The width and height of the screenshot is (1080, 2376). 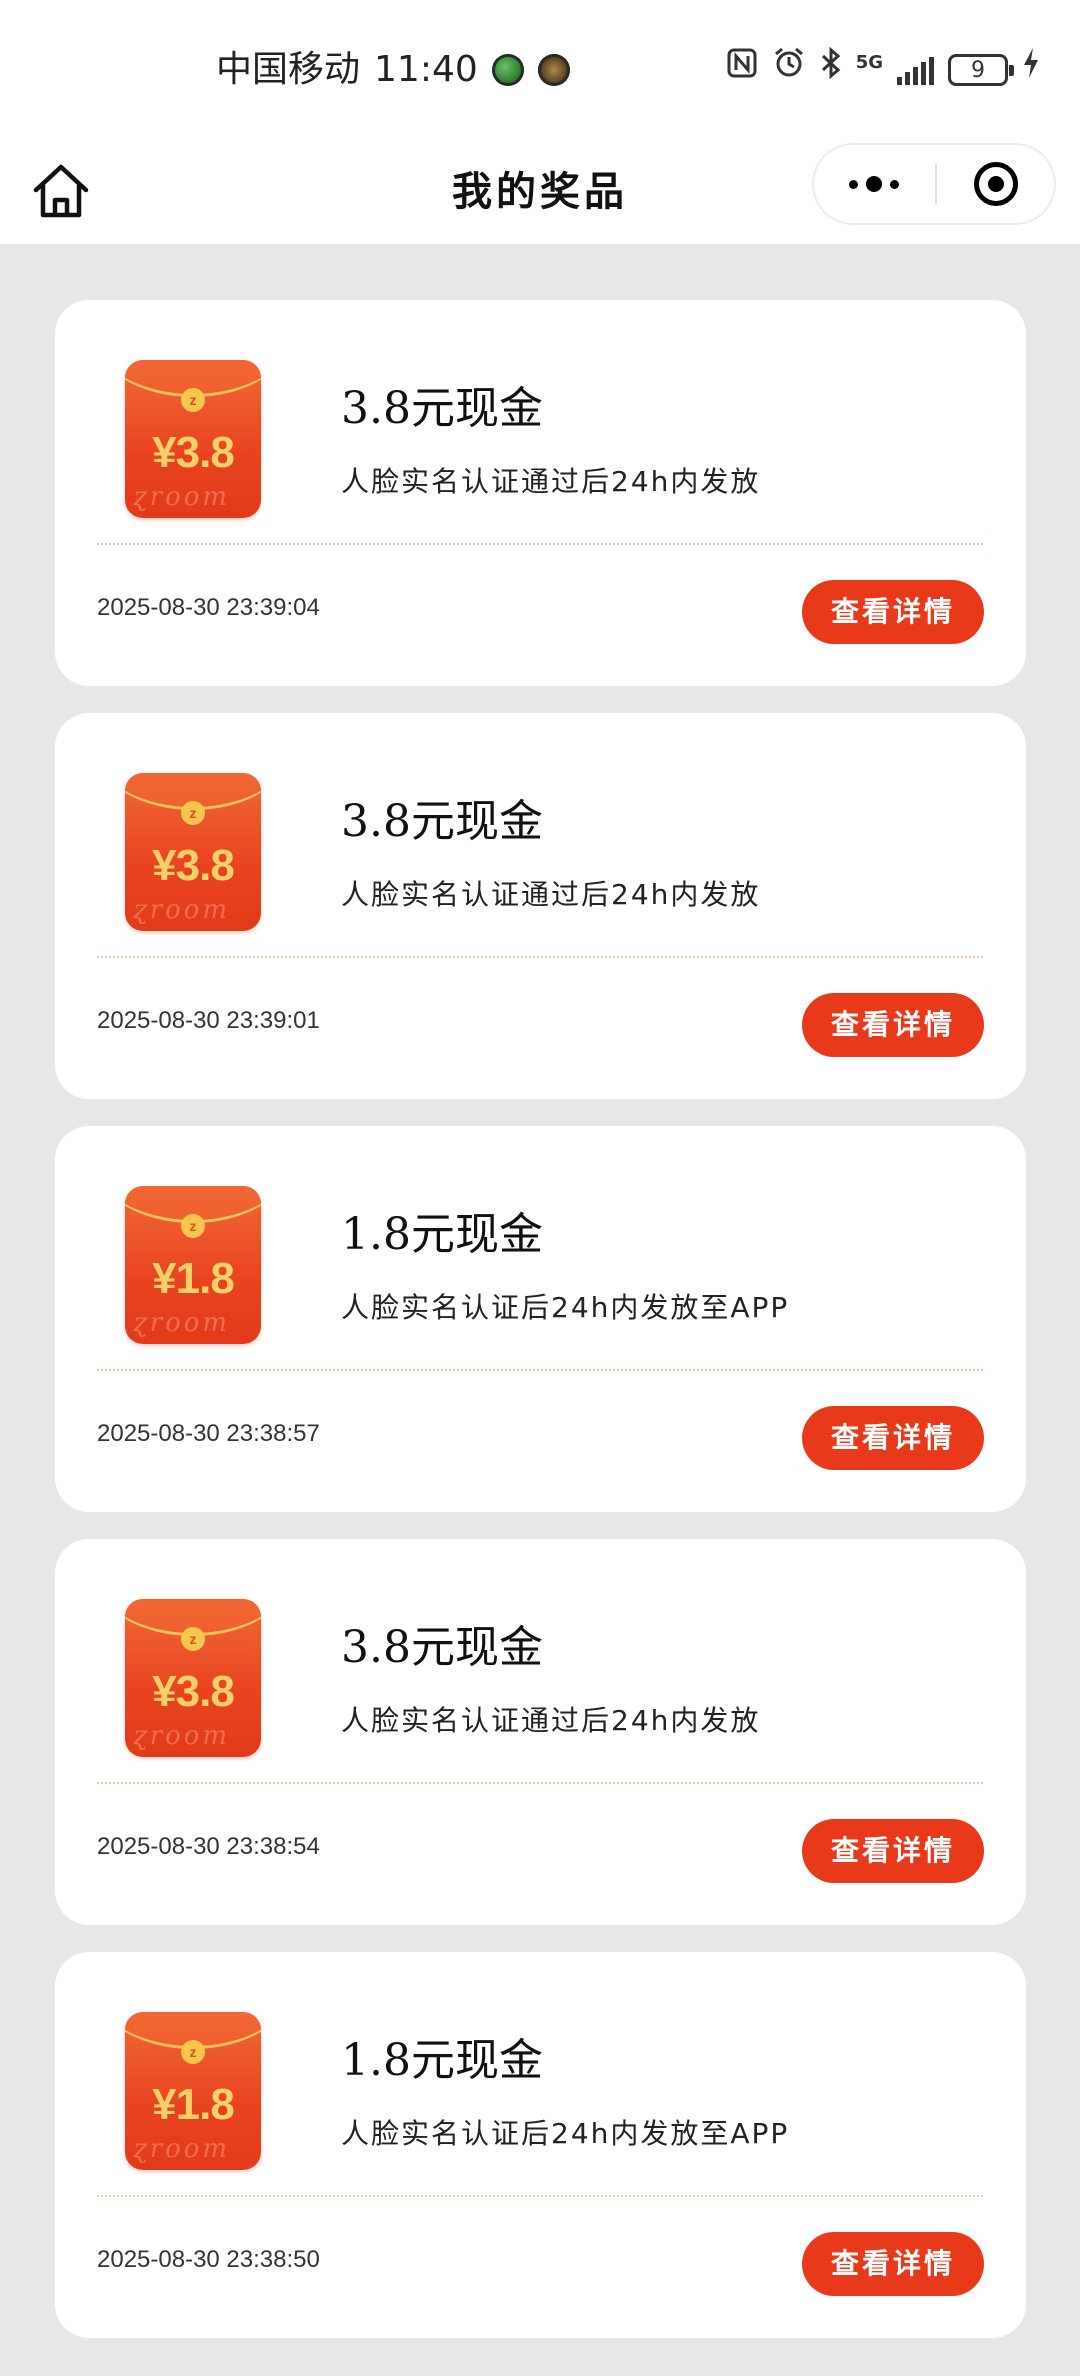 I want to click on carrier-label: 中国移动, so click(x=288, y=69).